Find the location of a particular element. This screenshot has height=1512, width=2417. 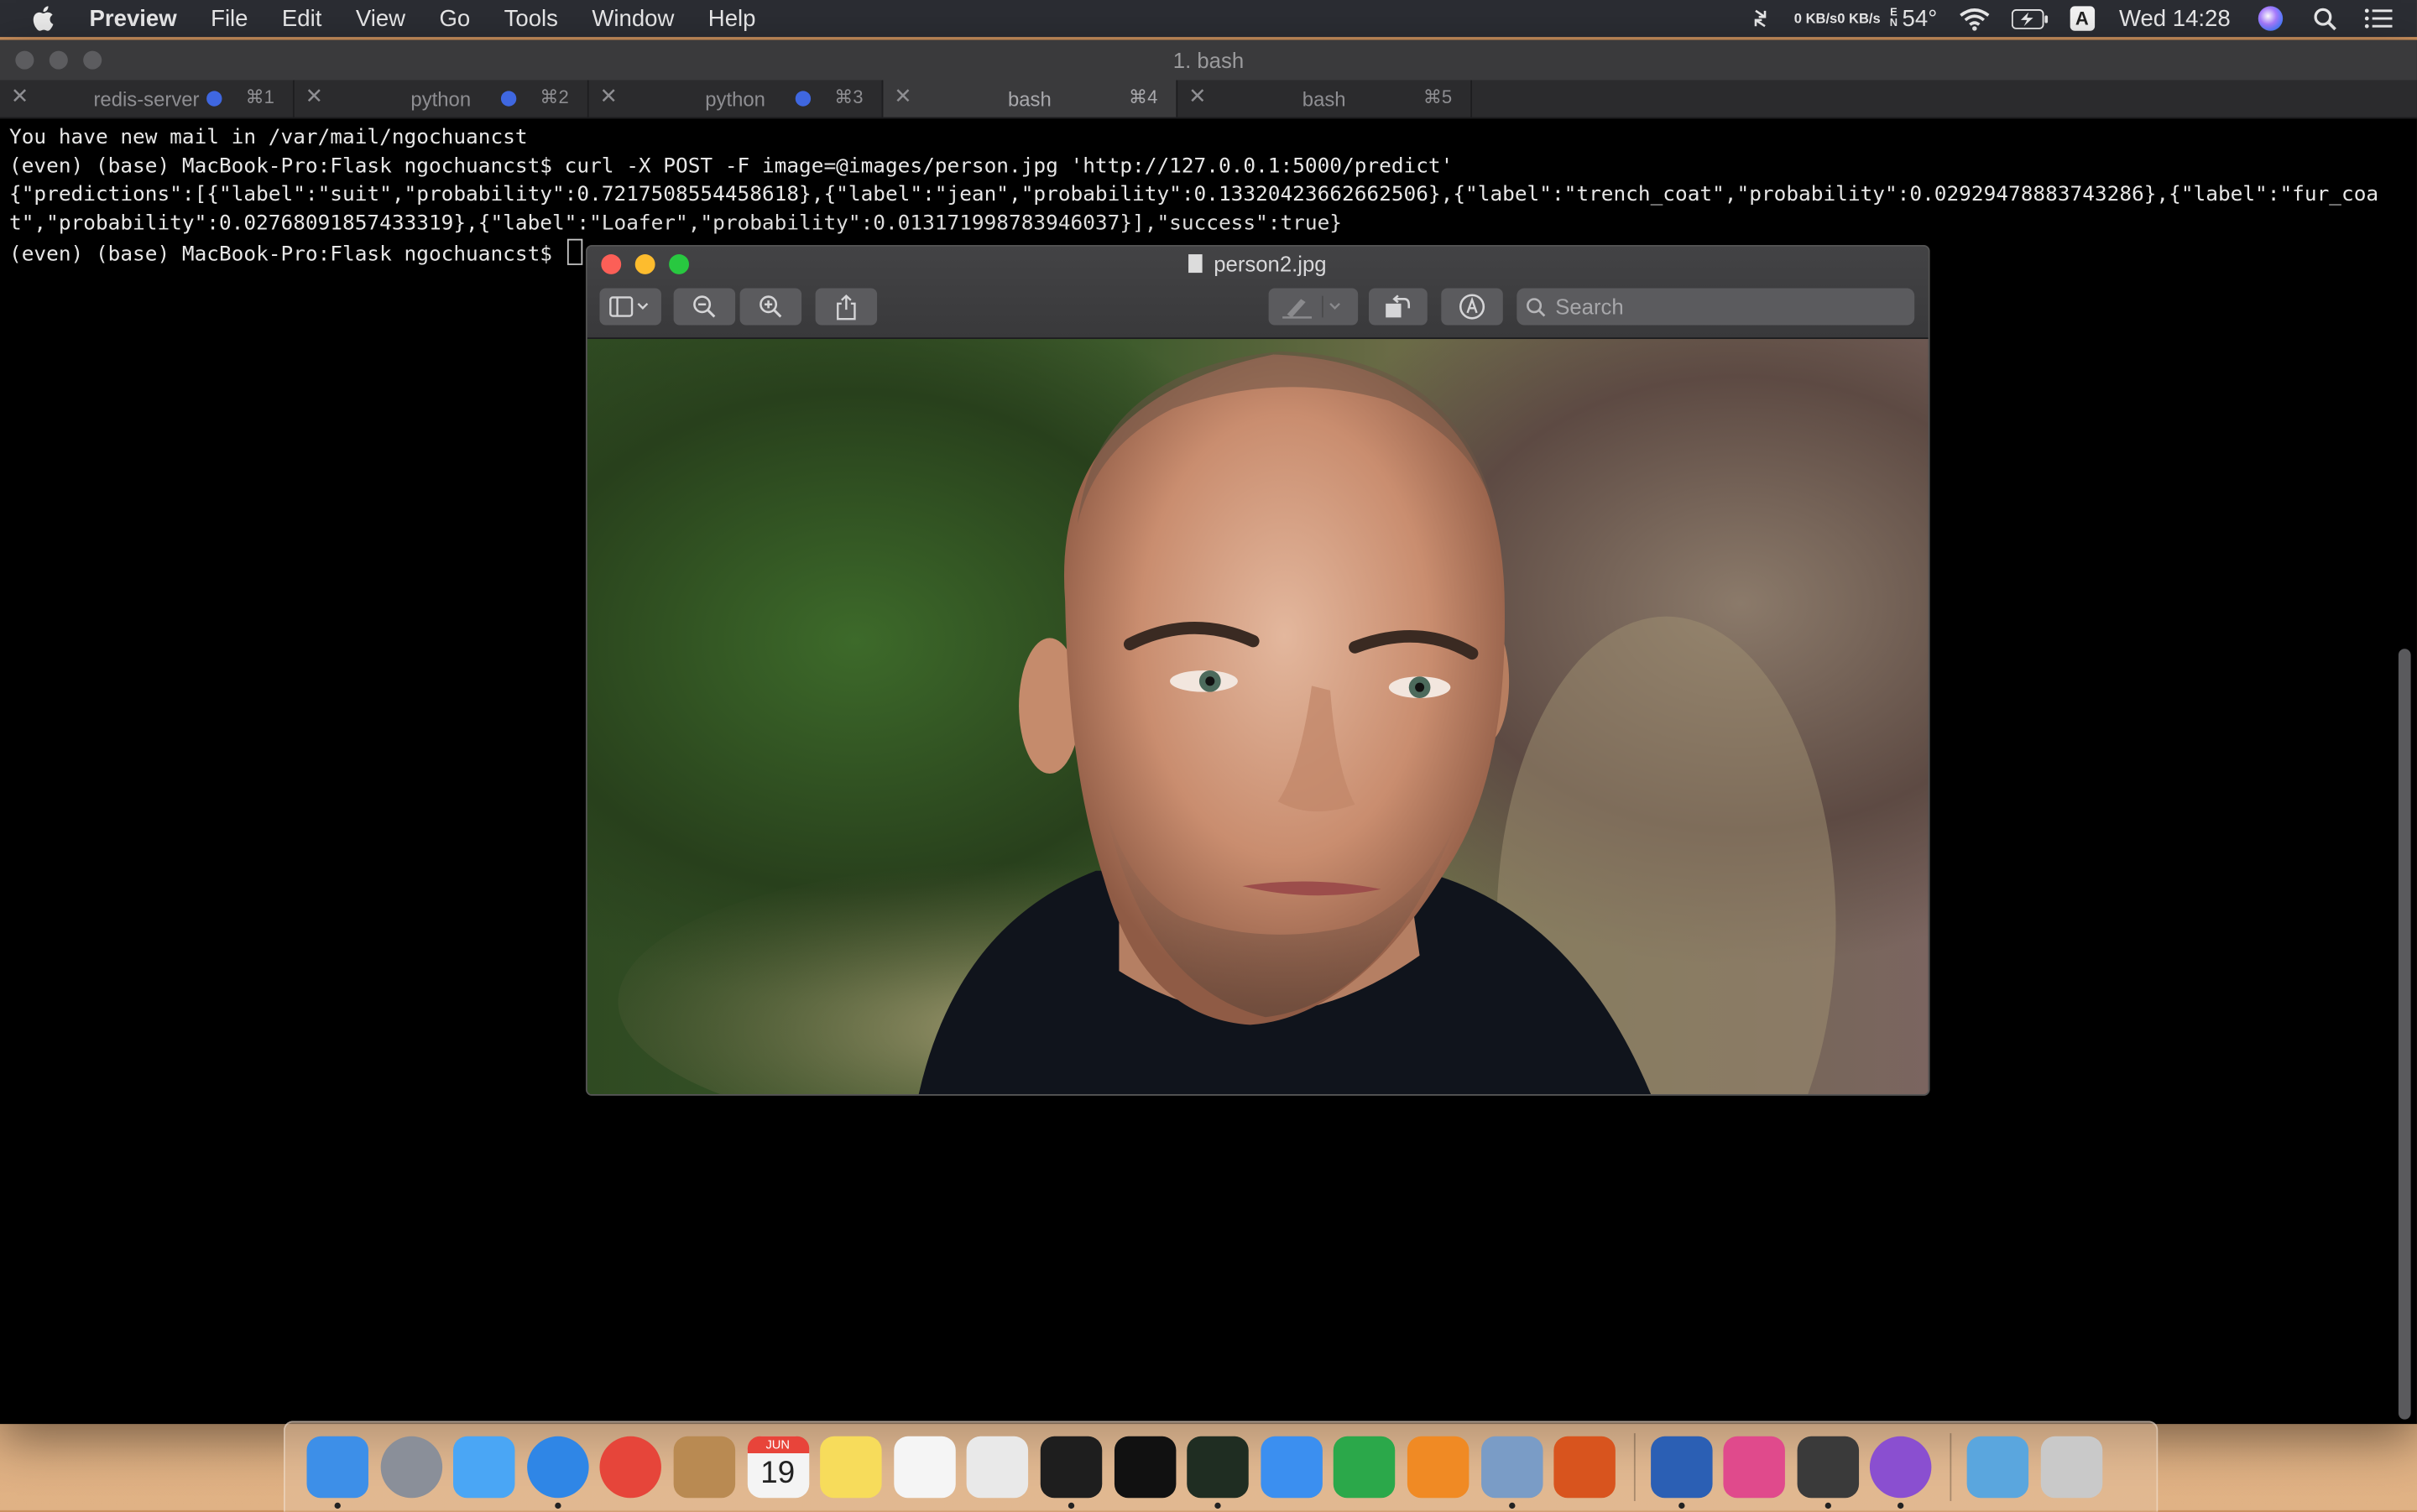

trash-icon is located at coordinates (2071, 1467).